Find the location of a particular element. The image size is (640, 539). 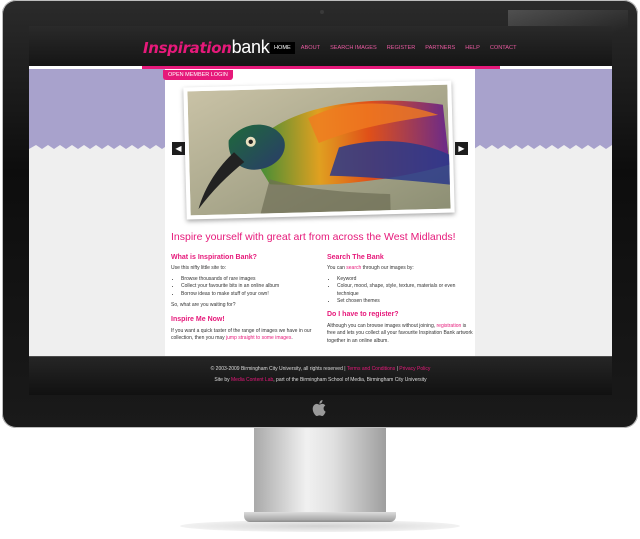

monitor-stand is located at coordinates (320, 472).